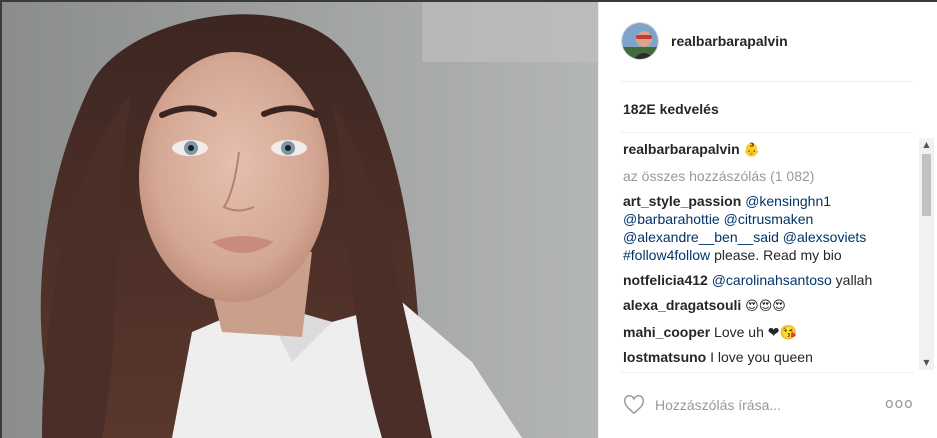 Image resolution: width=937 pixels, height=438 pixels. What do you see at coordinates (769, 150) in the screenshot?
I see `post-caption: realbarbarapalvin 👶` at bounding box center [769, 150].